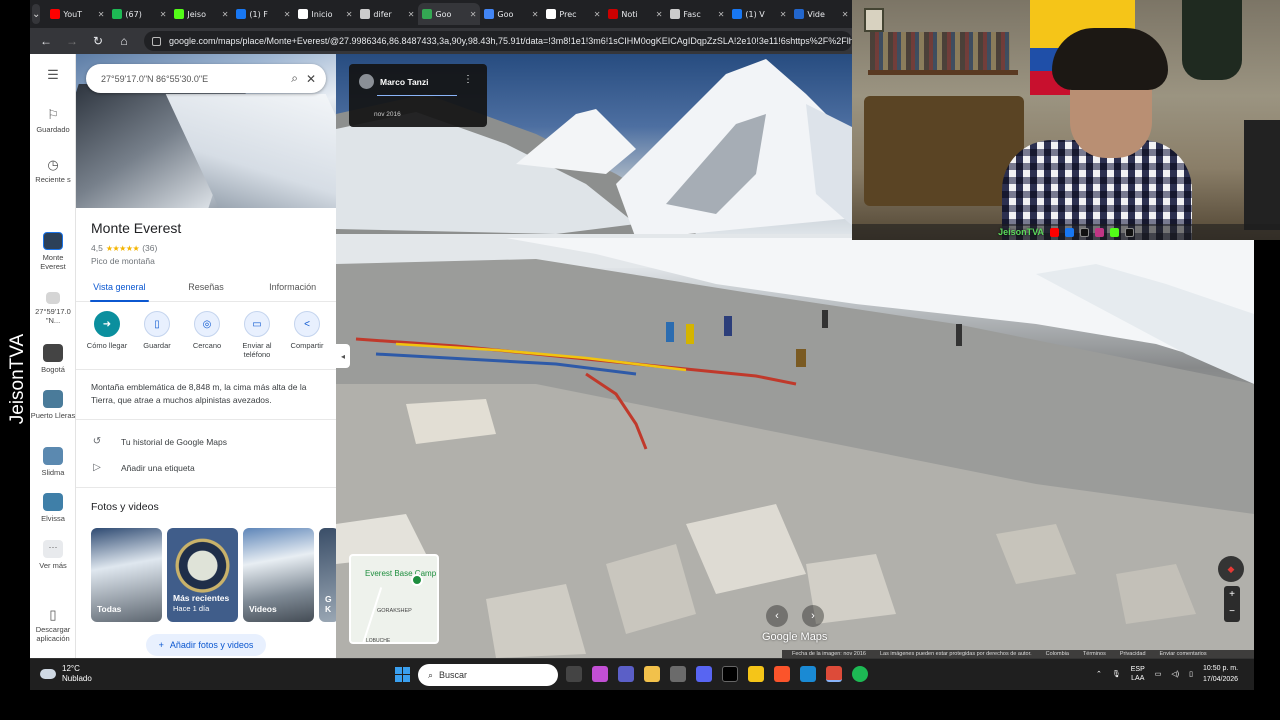 This screenshot has height=720, width=1280. I want to click on edge-icon, so click(808, 674).